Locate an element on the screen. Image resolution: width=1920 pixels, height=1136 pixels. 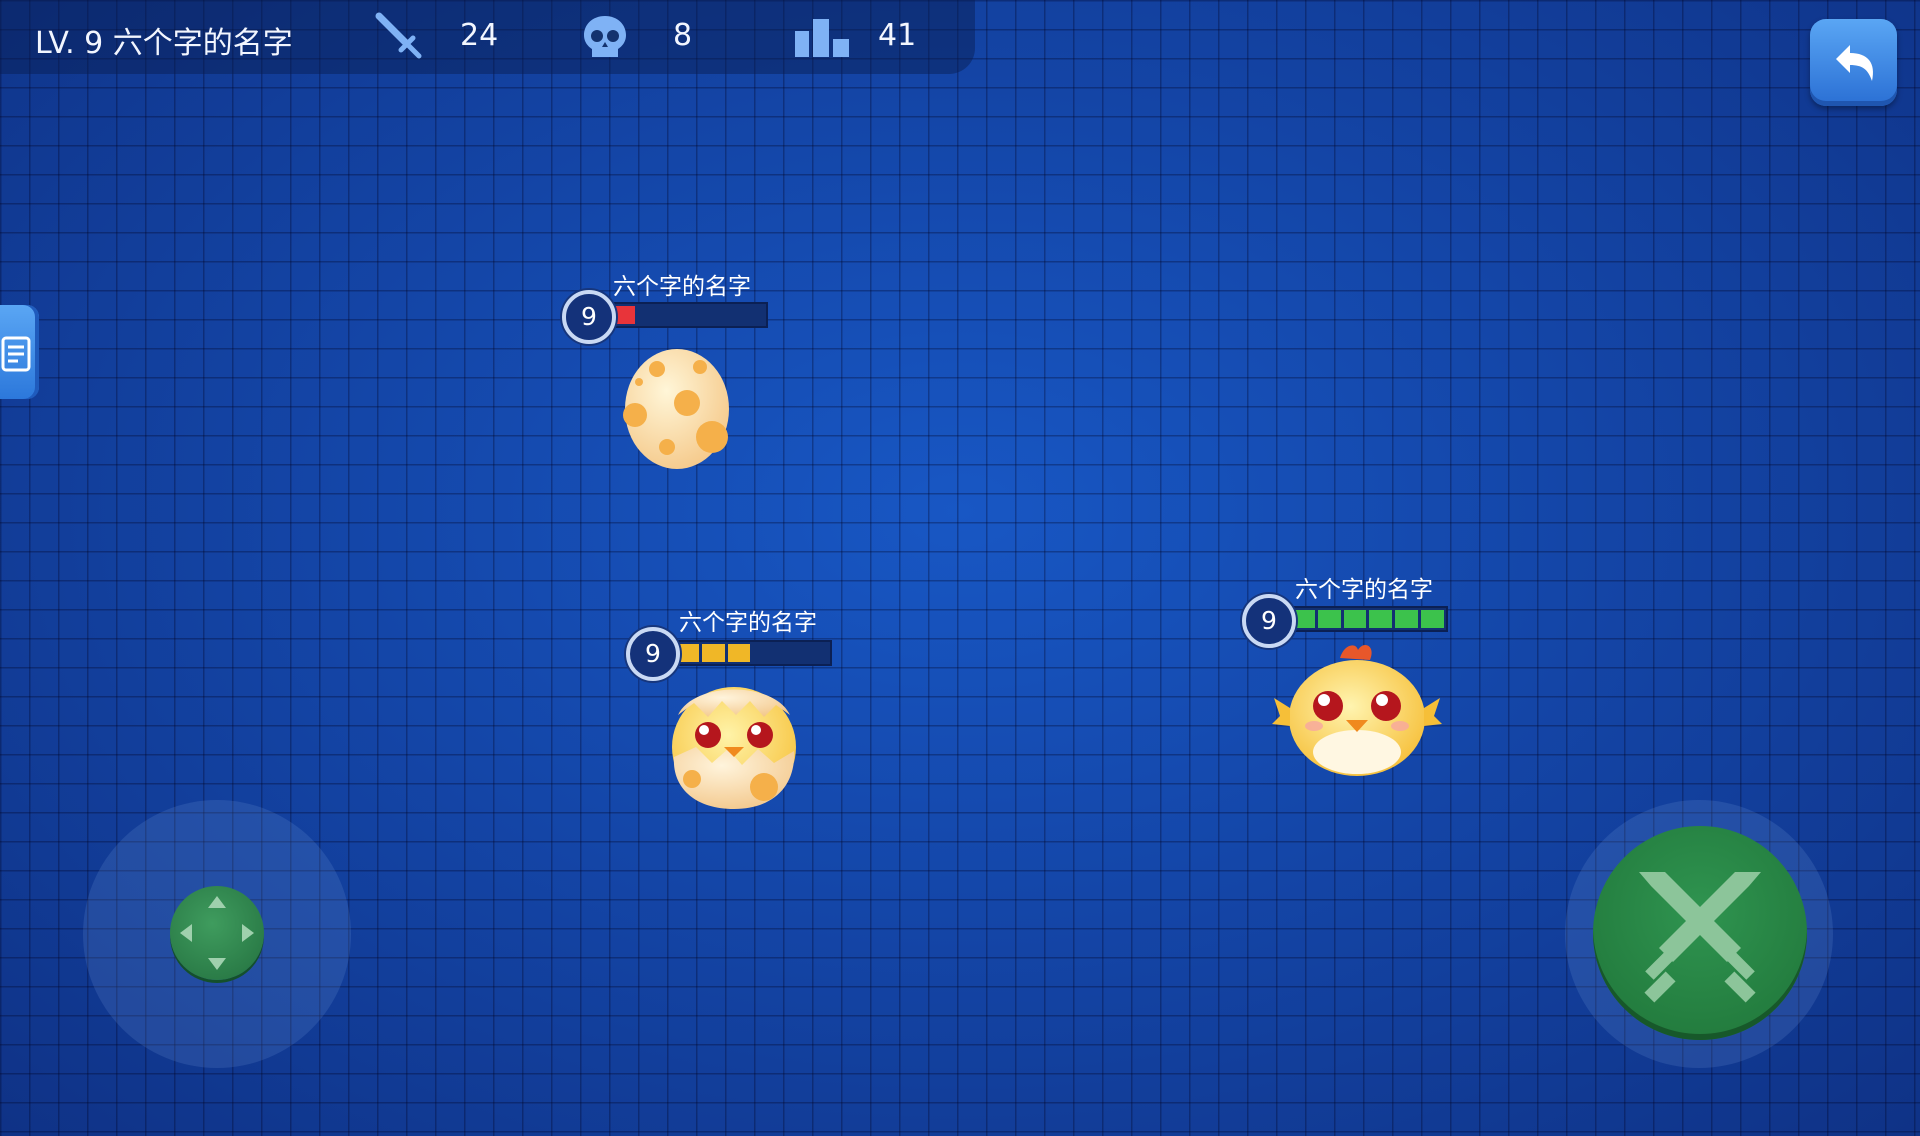
back-arrow-icon is located at coordinates (1855, 63).